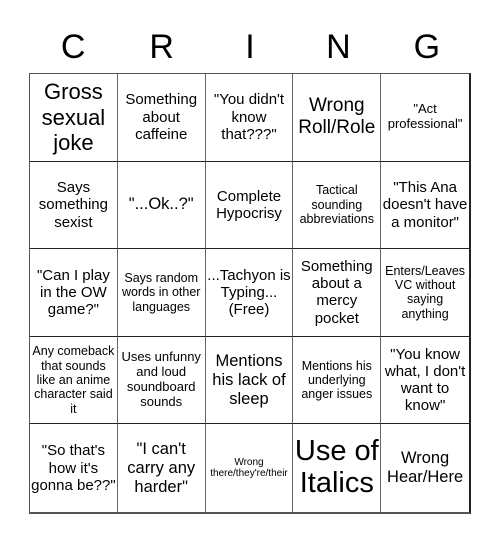 Image resolution: width=500 pixels, height=544 pixels. I want to click on bingo-cell: Tactical sounding abbreviations, so click(337, 205).